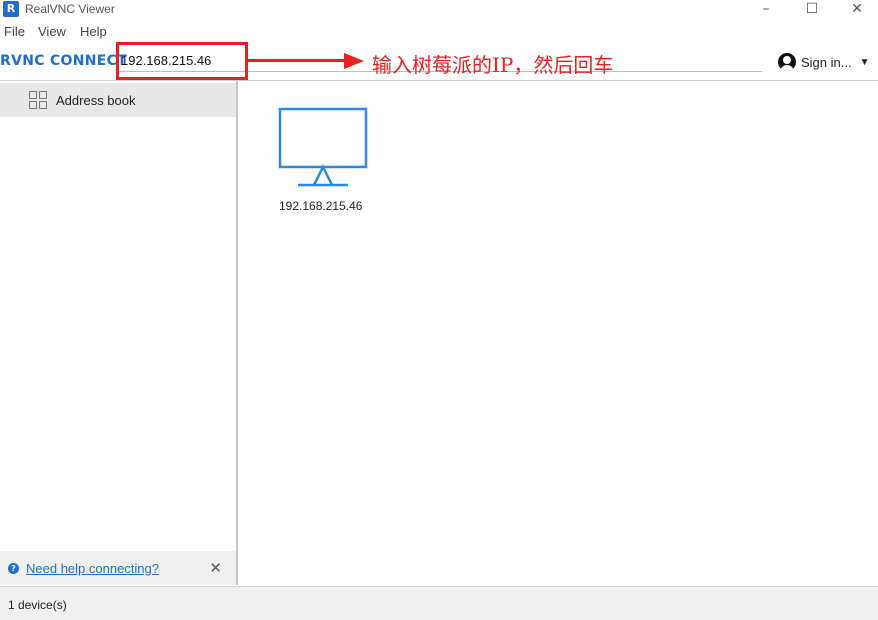 The image size is (878, 620). I want to click on help-bar: ? Need help connecting? ✕, so click(118, 568).